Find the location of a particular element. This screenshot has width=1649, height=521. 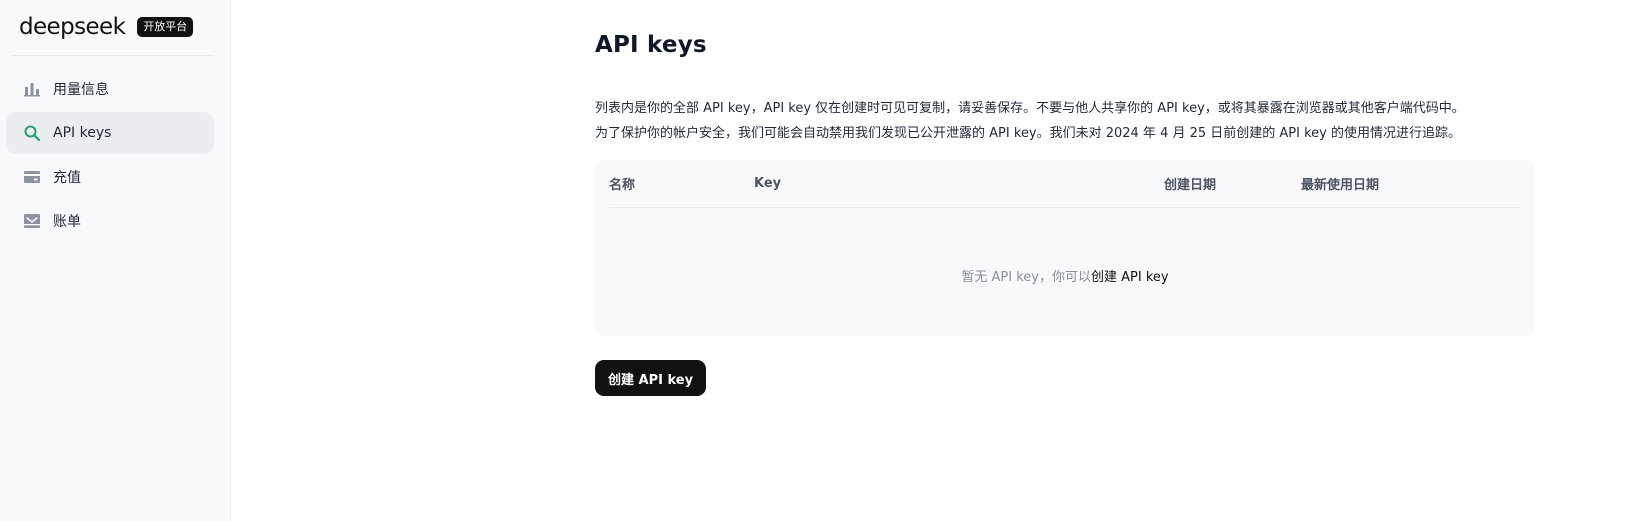

bill-icon is located at coordinates (32, 221).